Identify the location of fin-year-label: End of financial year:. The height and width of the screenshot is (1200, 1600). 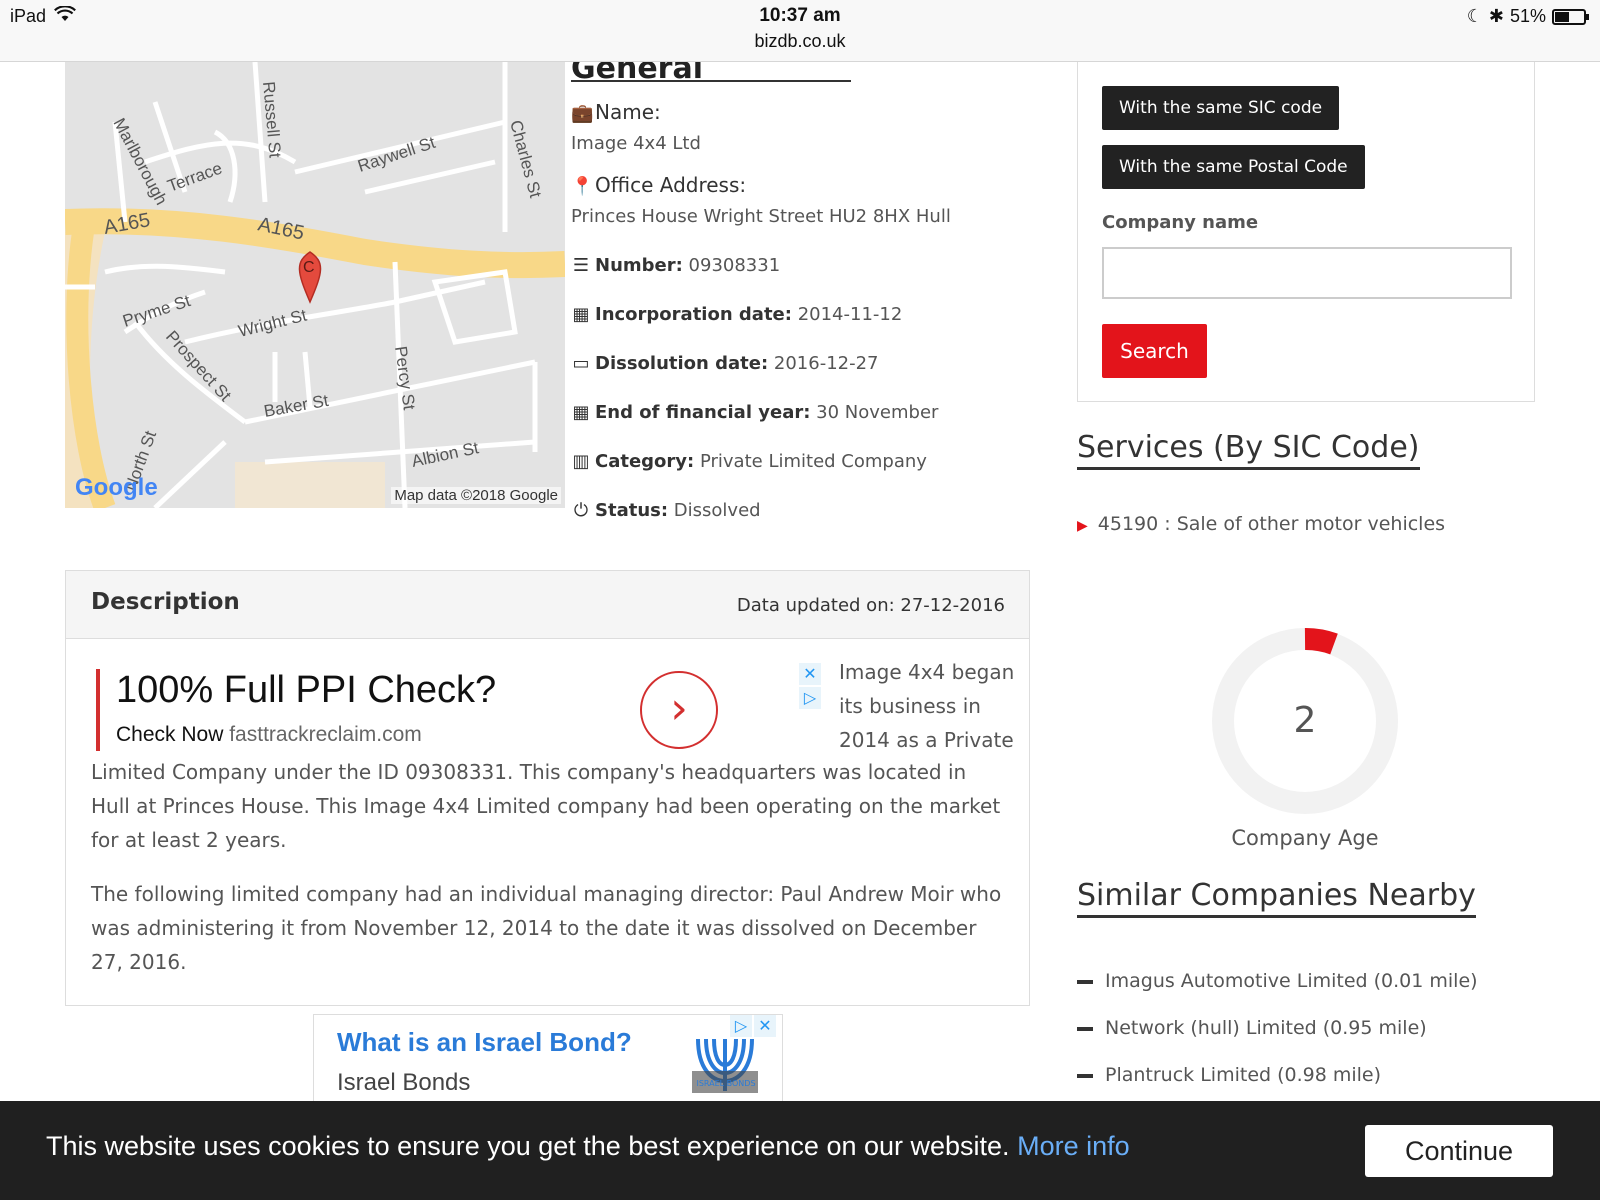
(703, 412).